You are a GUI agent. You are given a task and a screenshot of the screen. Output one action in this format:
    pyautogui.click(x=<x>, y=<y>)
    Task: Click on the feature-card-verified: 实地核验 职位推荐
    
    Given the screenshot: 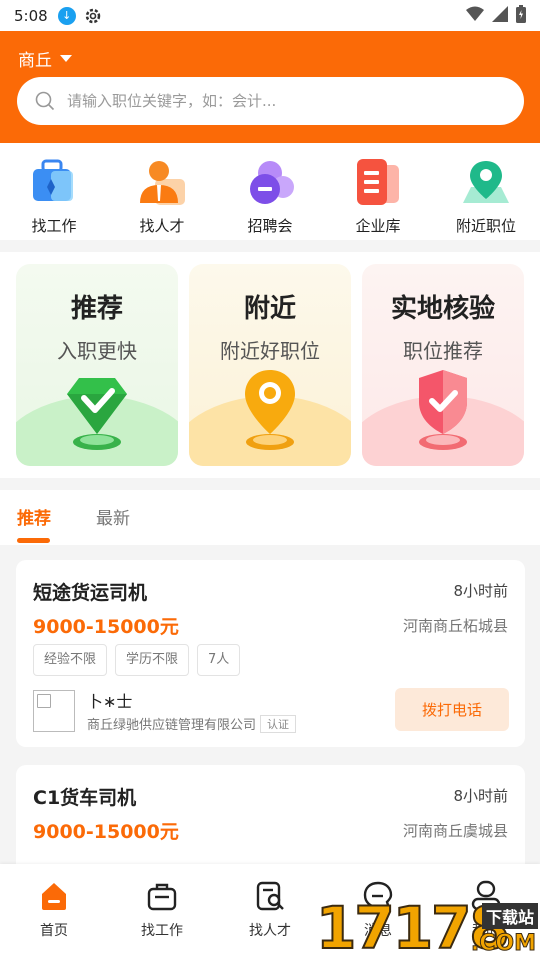 What is the action you would take?
    pyautogui.click(x=443, y=365)
    